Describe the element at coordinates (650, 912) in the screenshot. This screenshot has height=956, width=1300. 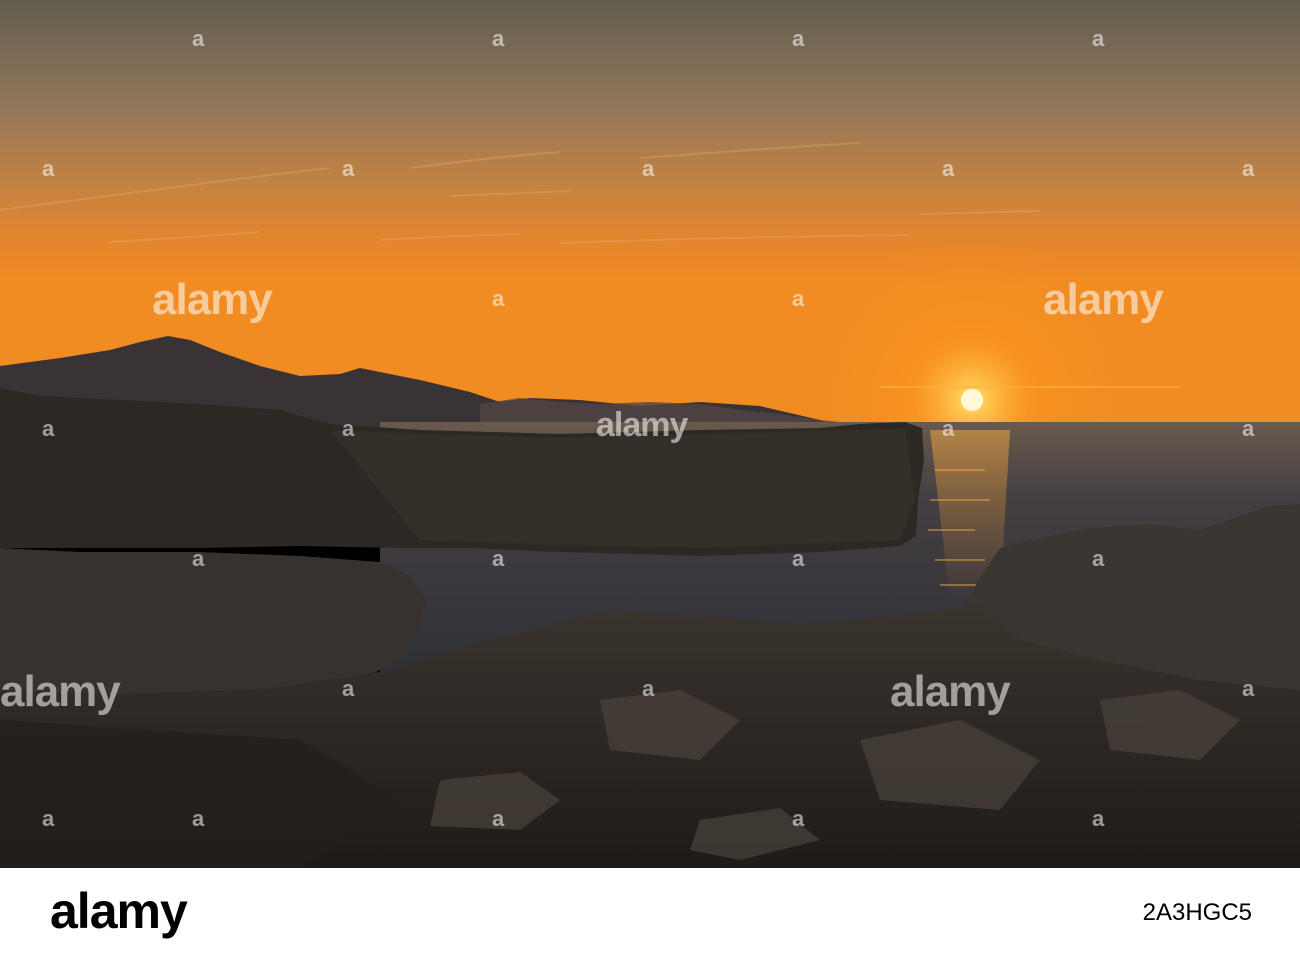
I see `footer-bar: alamy 2A3HGC5` at that location.